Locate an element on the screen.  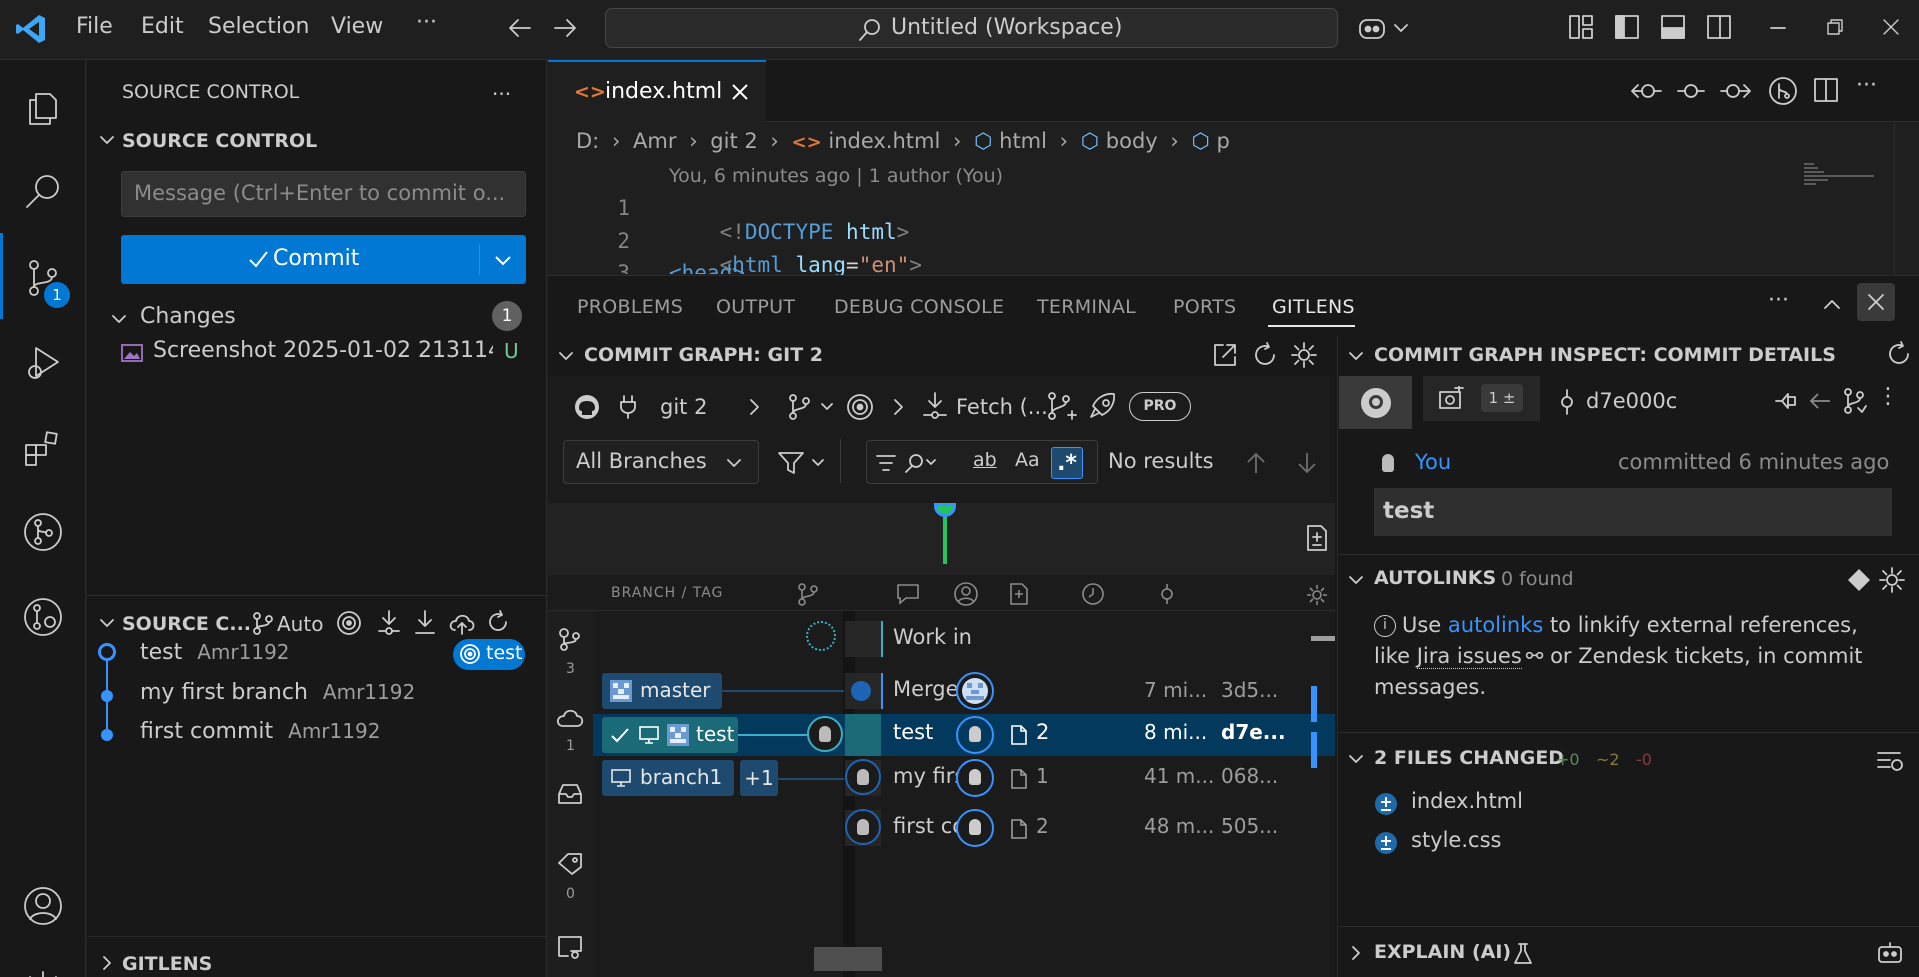
changed-file-style-css: style.css is located at coordinates (1456, 840).